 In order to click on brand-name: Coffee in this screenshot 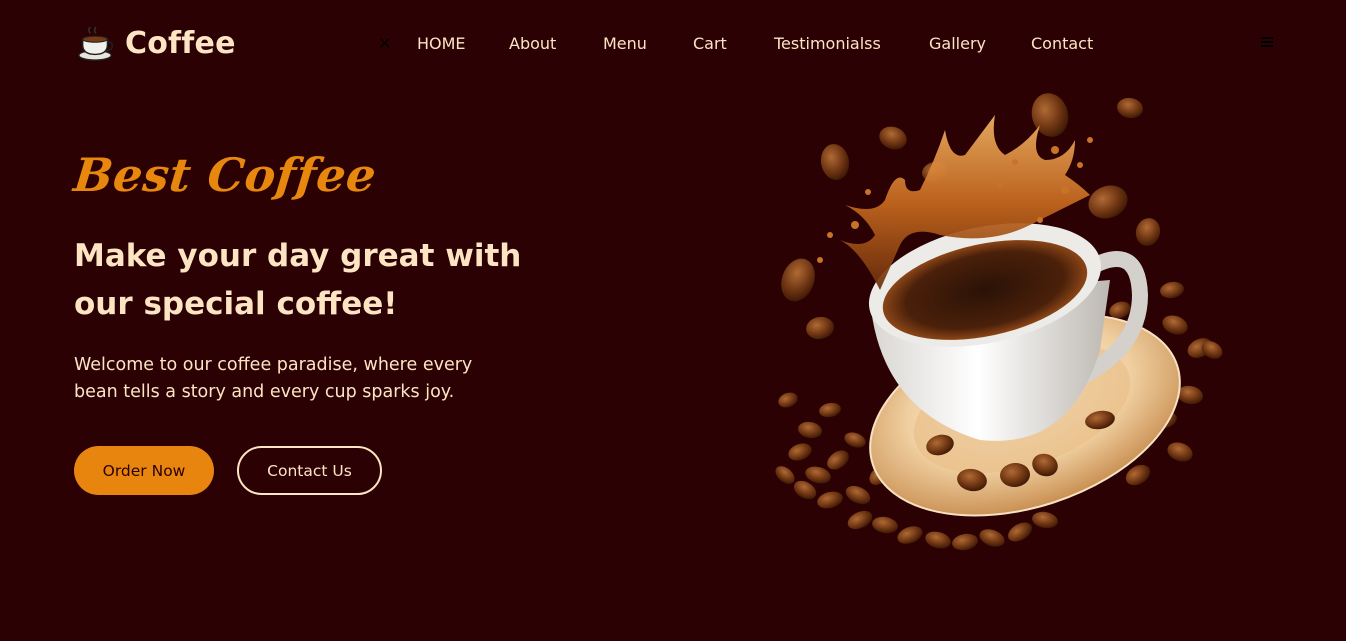, I will do `click(180, 43)`.